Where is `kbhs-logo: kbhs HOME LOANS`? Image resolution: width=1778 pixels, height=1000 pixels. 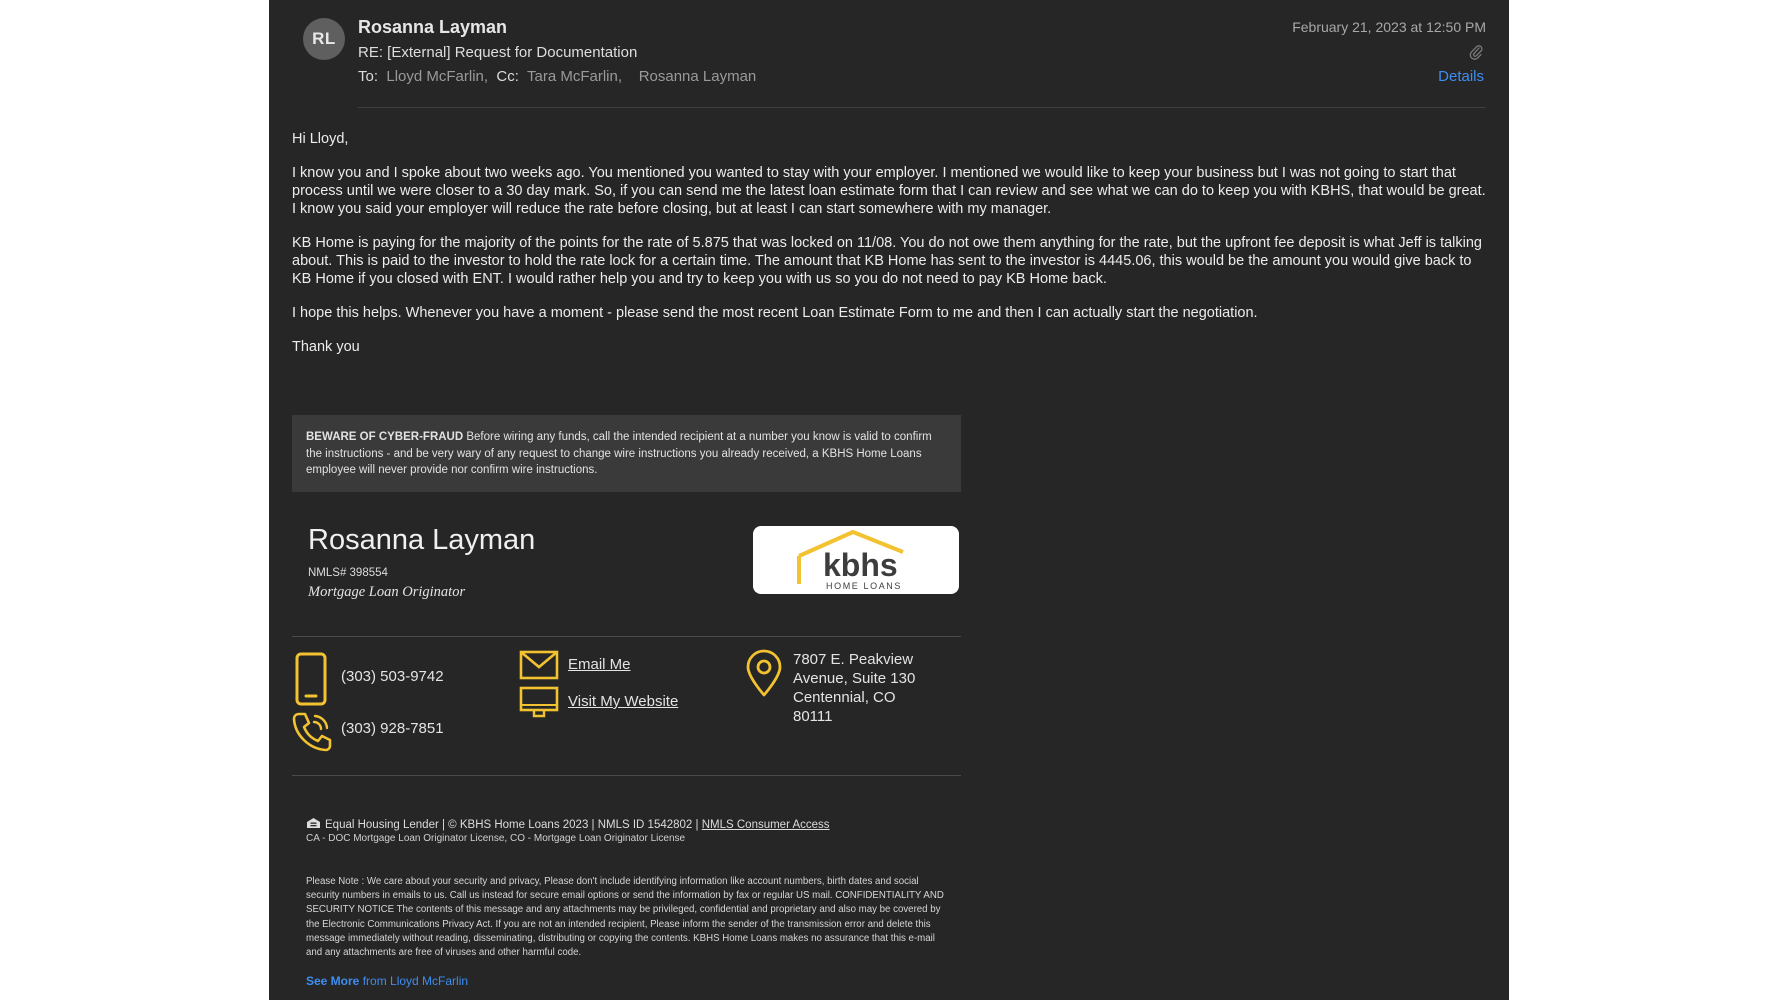
kbhs-logo: kbhs HOME LOANS is located at coordinates (856, 560).